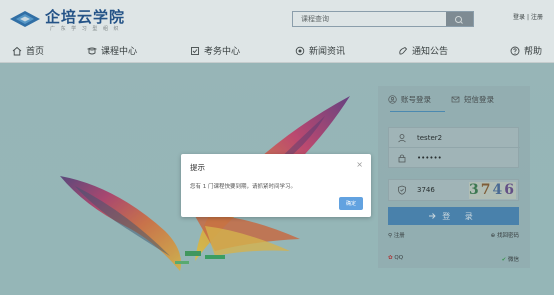  I want to click on confirm-button: 确定, so click(351, 203).